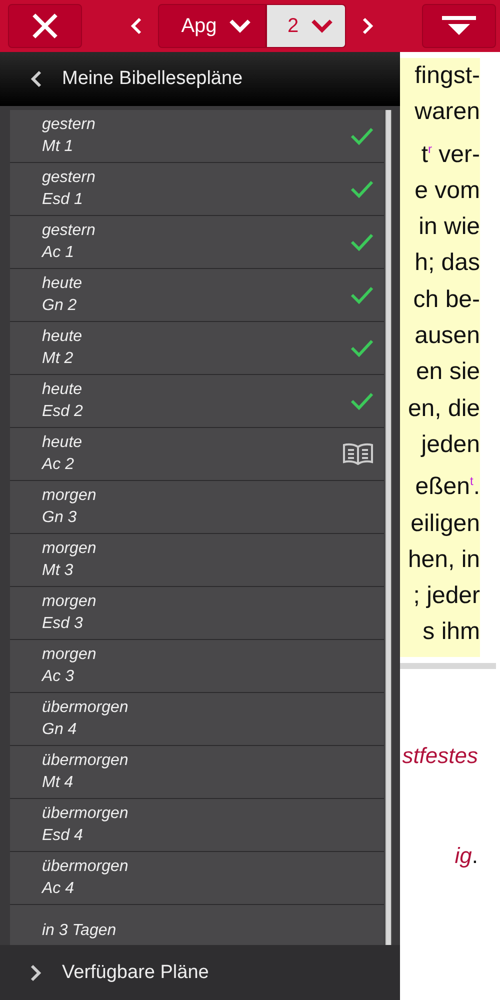 Image resolution: width=500 pixels, height=1000 pixels. What do you see at coordinates (59, 253) in the screenshot?
I see `passage-label: Ac 1` at bounding box center [59, 253].